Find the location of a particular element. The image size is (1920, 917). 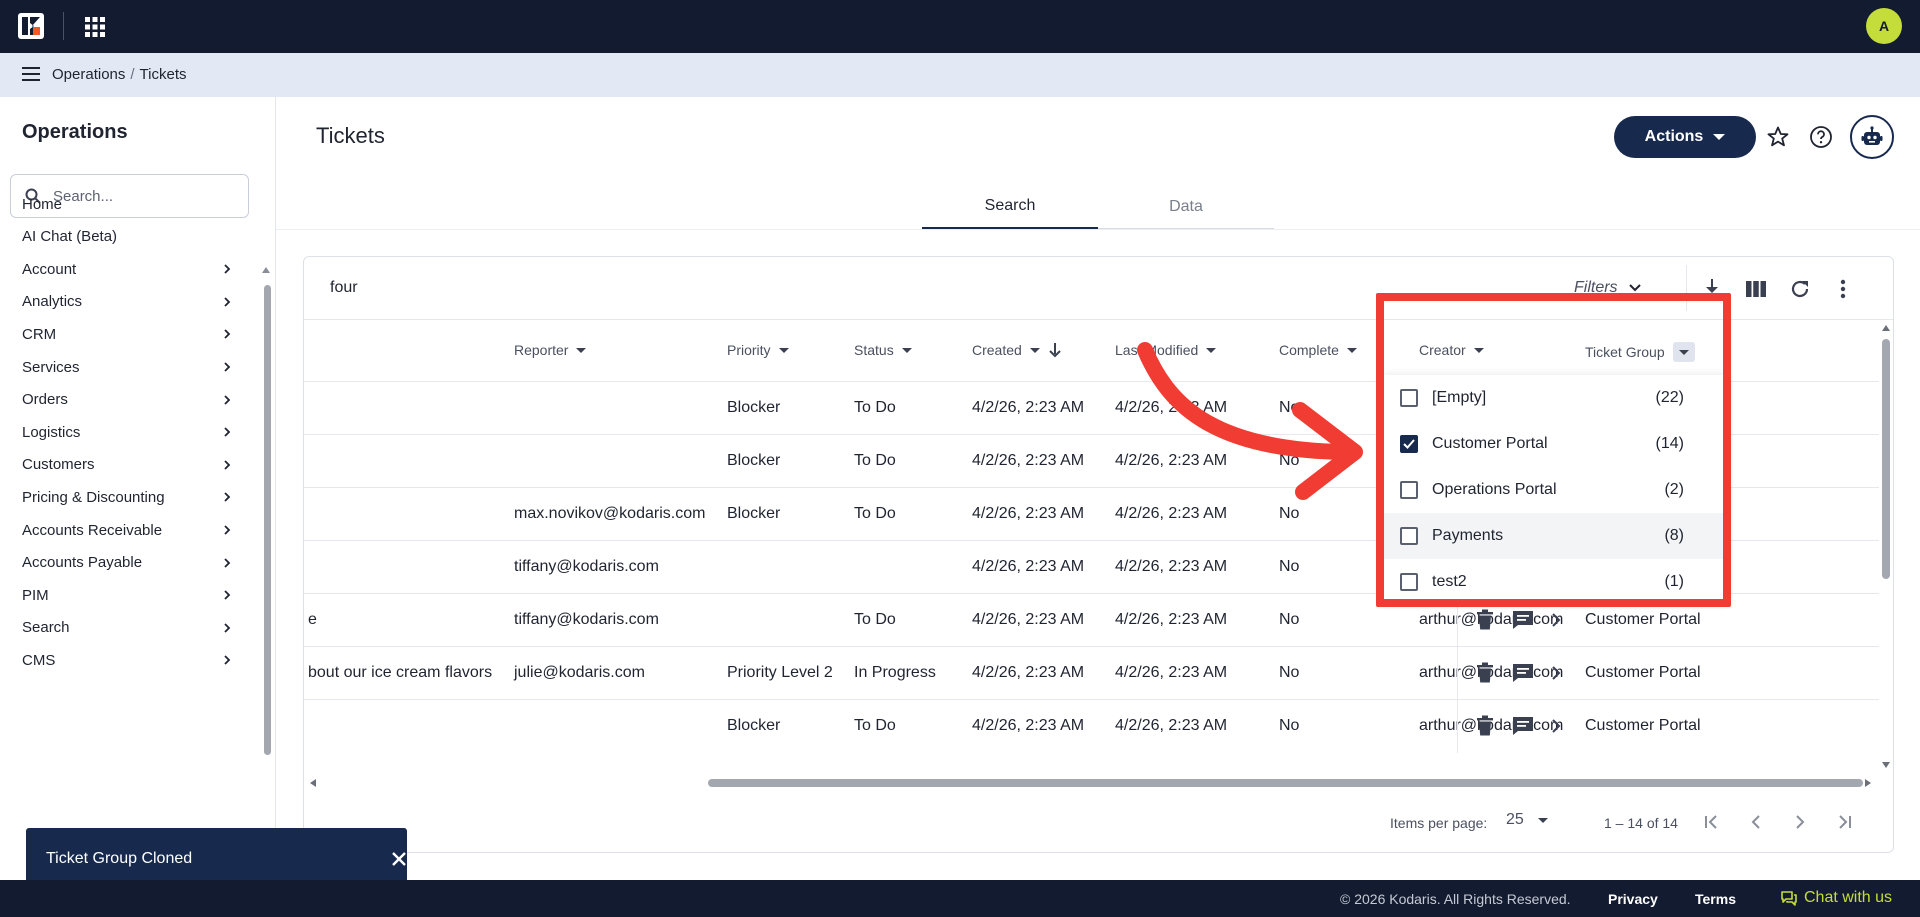

ai-assistant-button is located at coordinates (1872, 137).